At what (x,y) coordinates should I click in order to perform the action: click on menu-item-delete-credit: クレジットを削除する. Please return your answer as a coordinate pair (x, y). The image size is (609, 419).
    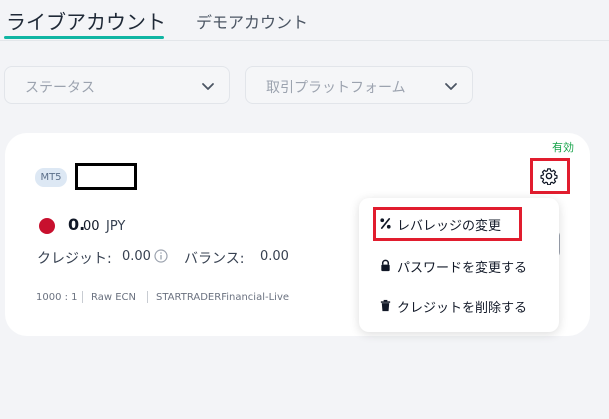
    Looking at the image, I should click on (459, 306).